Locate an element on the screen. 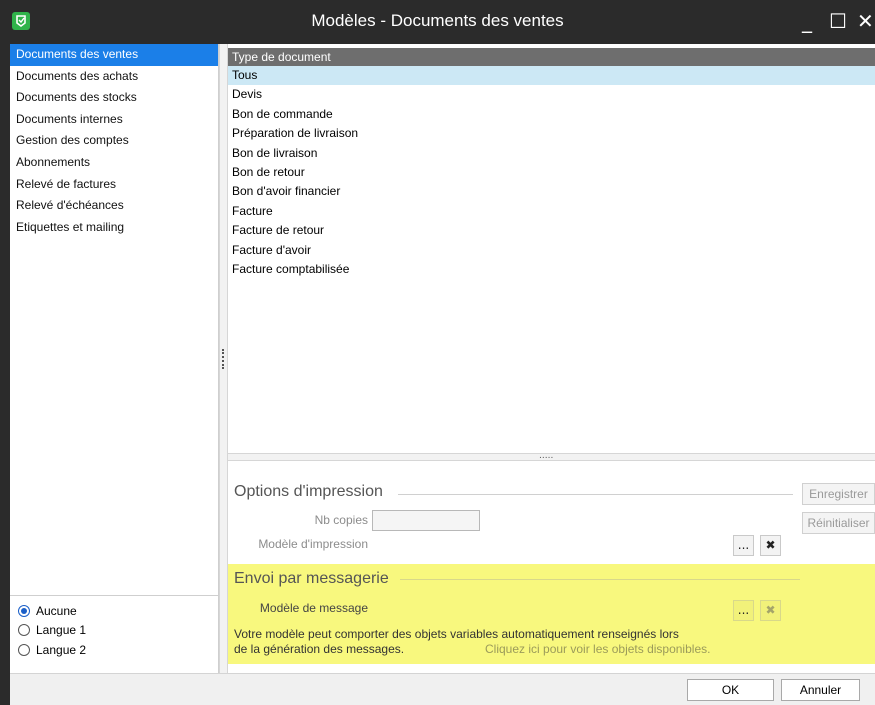 The width and height of the screenshot is (875, 705). sidebar-item-gestion-comptes: Gestion des comptes is located at coordinates (114, 141).